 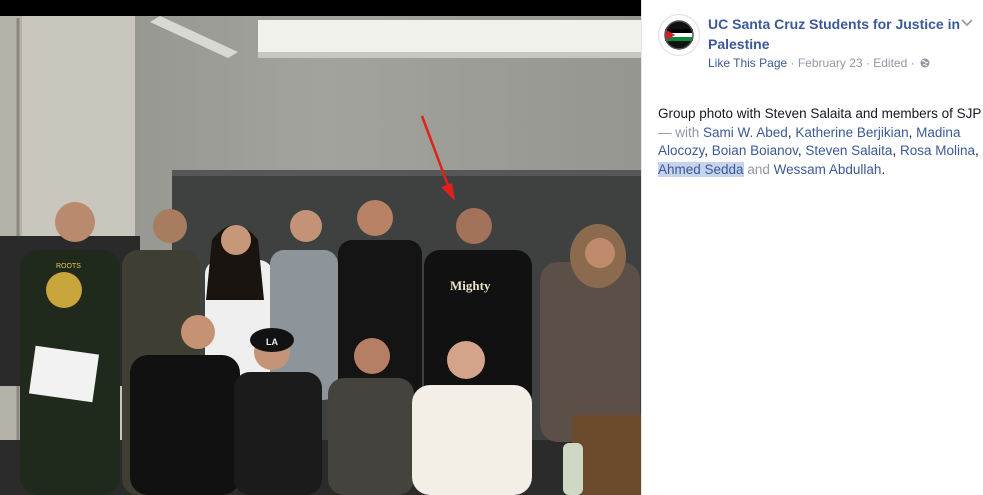 What do you see at coordinates (745, 132) in the screenshot?
I see `tag-sami-w-abed: Sami W. Abed` at bounding box center [745, 132].